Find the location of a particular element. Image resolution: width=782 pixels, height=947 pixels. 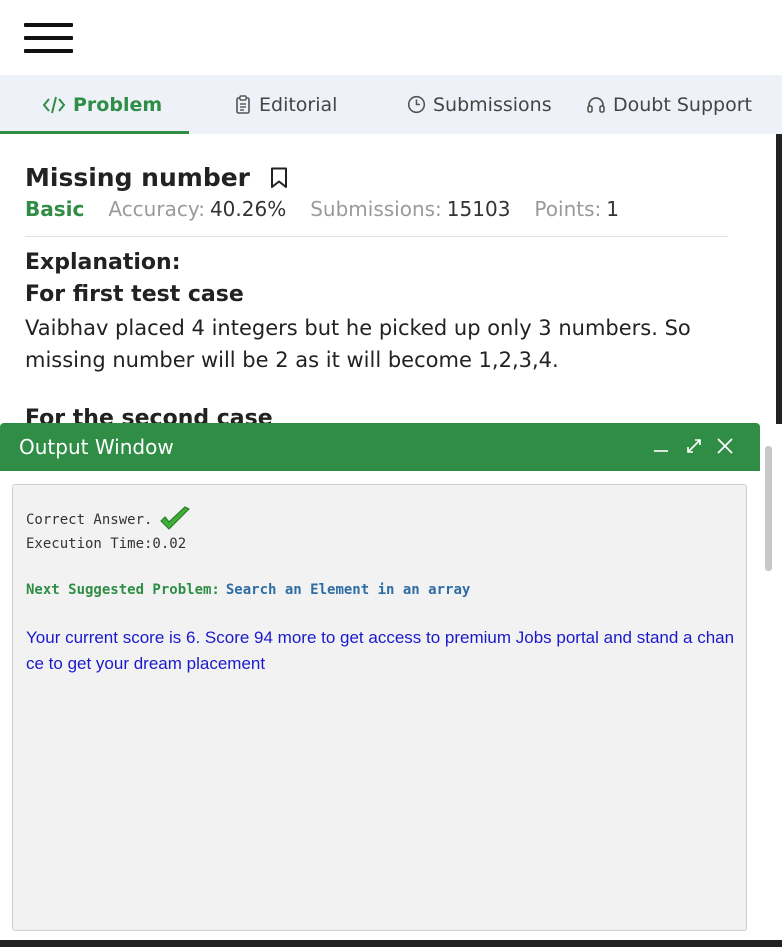

accuracy-value: 40.26% is located at coordinates (248, 209).